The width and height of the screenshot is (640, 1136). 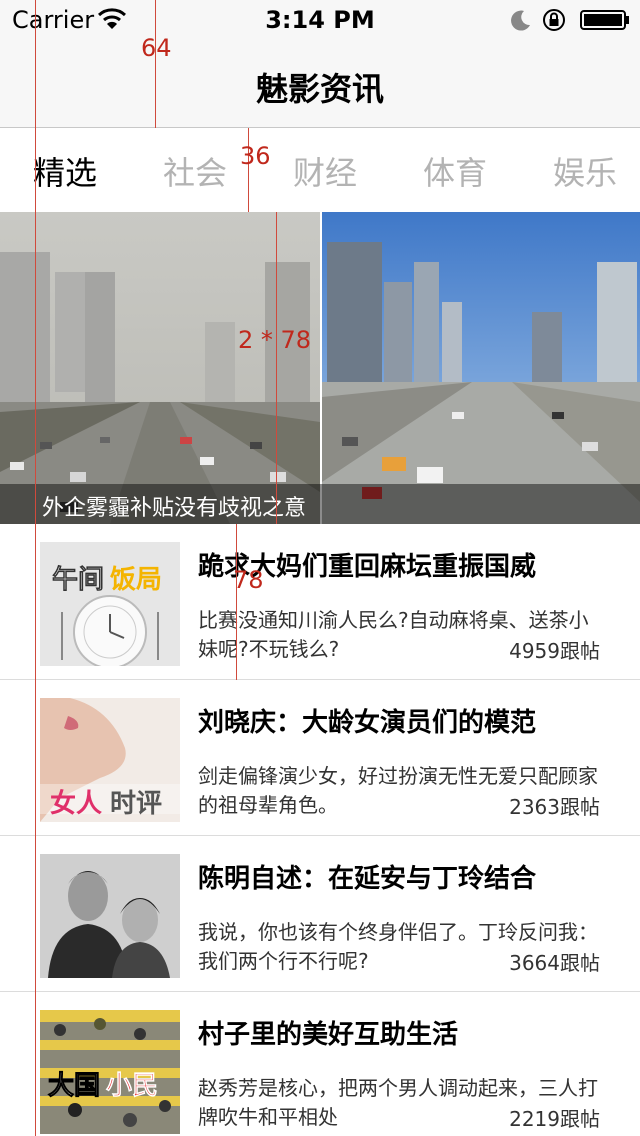 I want to click on battery-icon, so click(x=604, y=20).